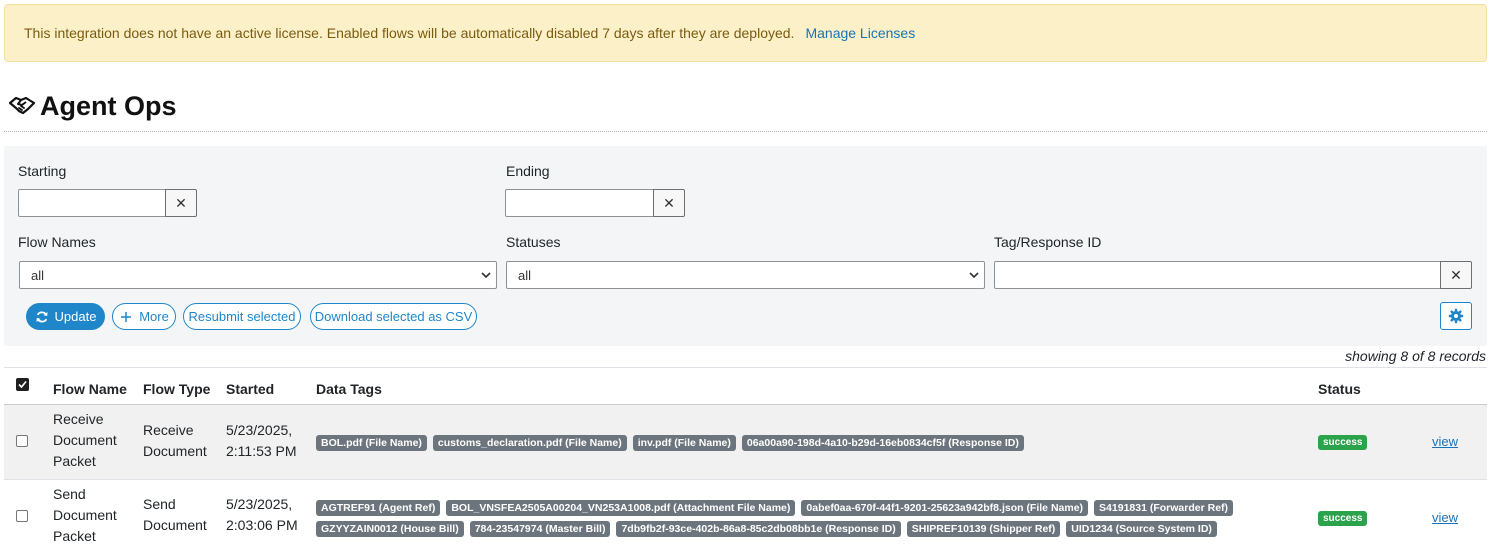 The height and width of the screenshot is (549, 1491). I want to click on flow-type-cell: Send Document, so click(175, 514).